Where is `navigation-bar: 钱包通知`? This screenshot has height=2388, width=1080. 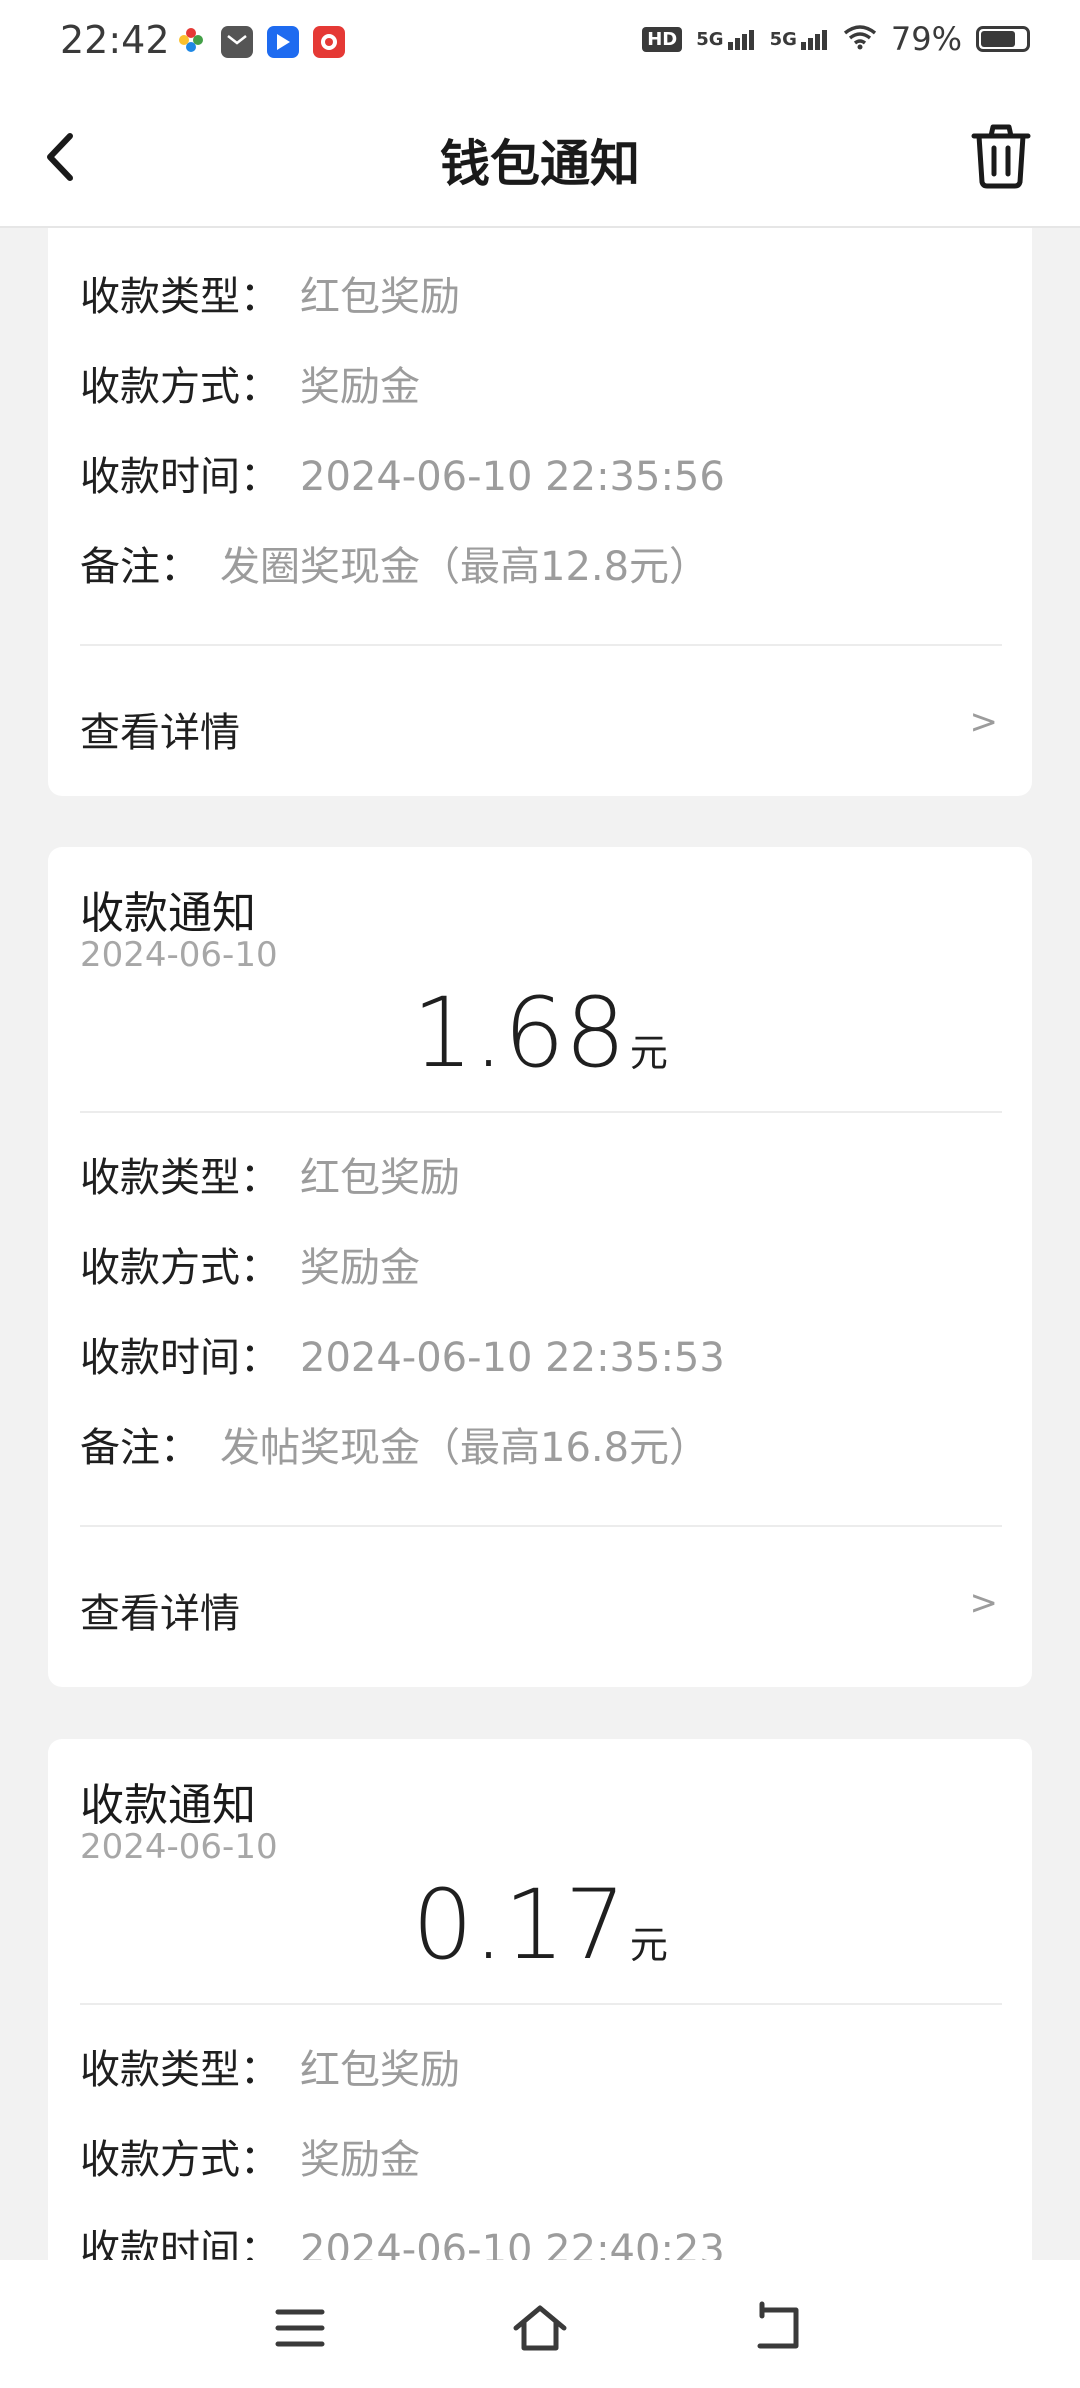 navigation-bar: 钱包通知 is located at coordinates (540, 157).